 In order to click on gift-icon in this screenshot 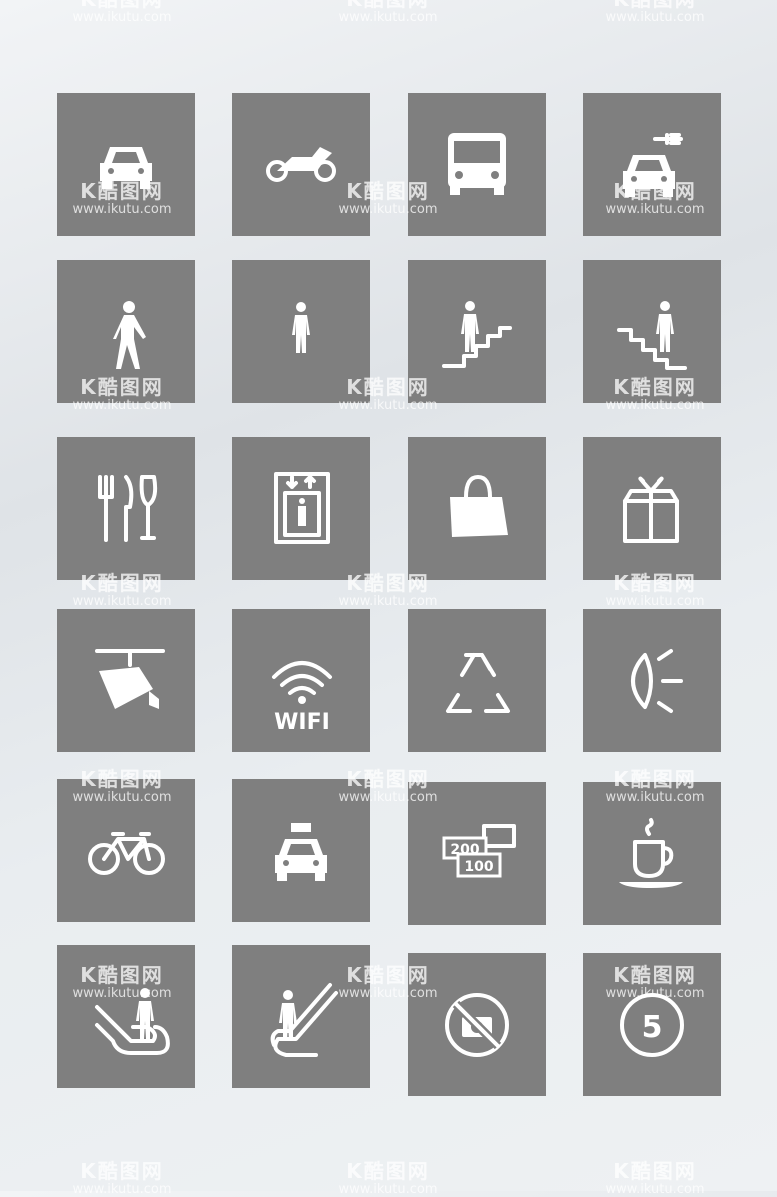, I will do `click(651, 509)`.